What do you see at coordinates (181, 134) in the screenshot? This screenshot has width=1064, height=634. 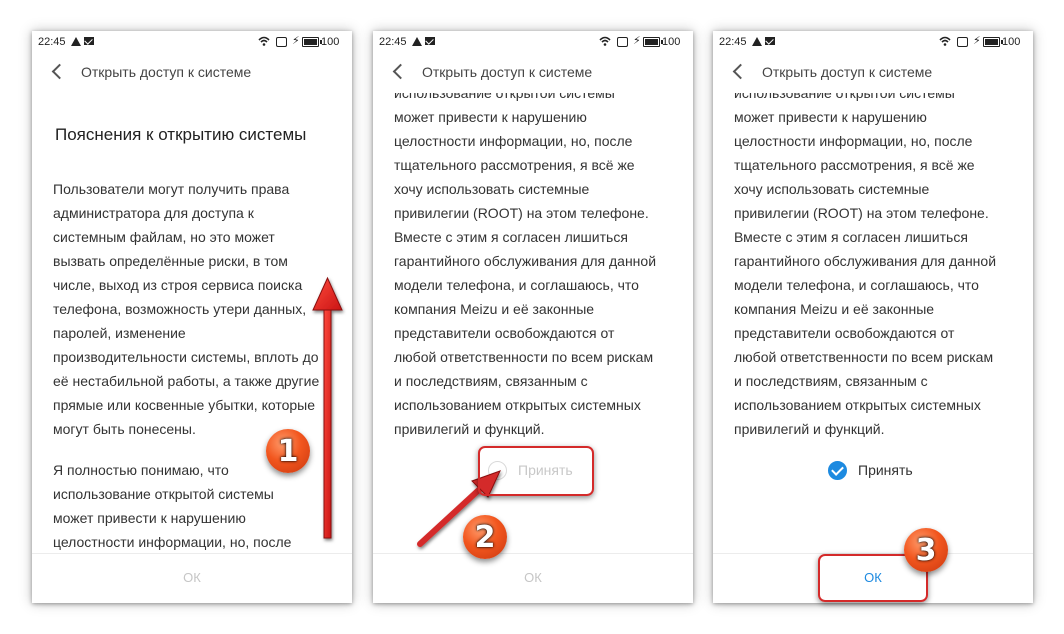 I see `explanation-heading: Пояснения к открытию системы` at bounding box center [181, 134].